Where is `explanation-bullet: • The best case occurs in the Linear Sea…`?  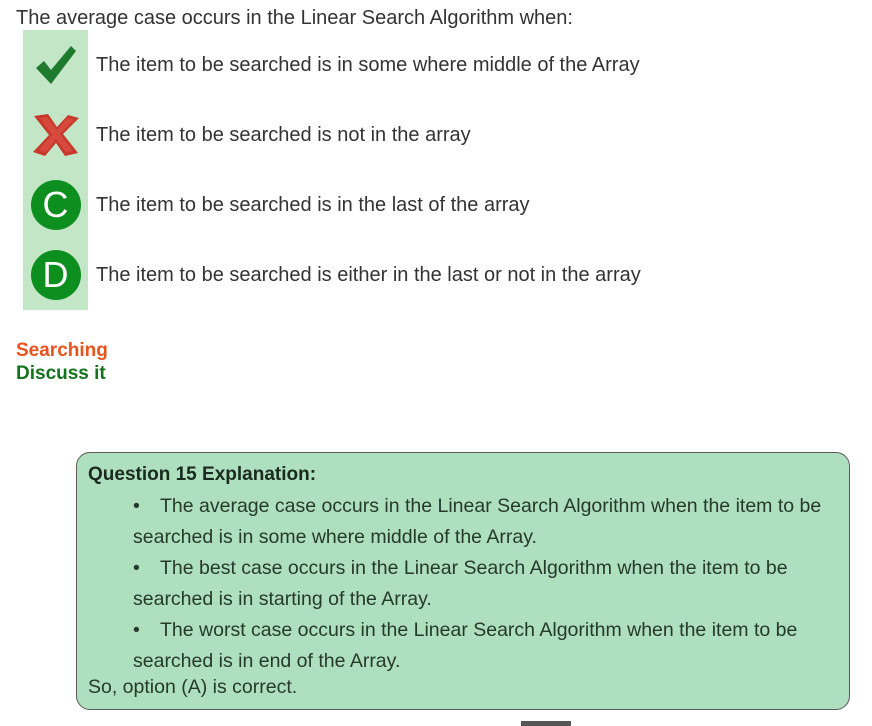
explanation-bullet: • The best case occurs in the Linear Sea… is located at coordinates (483, 584).